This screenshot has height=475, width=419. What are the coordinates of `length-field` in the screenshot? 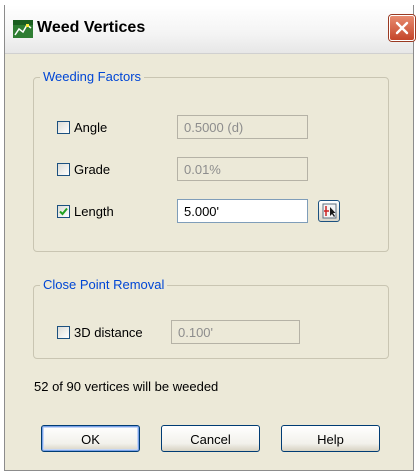 It's located at (242, 211).